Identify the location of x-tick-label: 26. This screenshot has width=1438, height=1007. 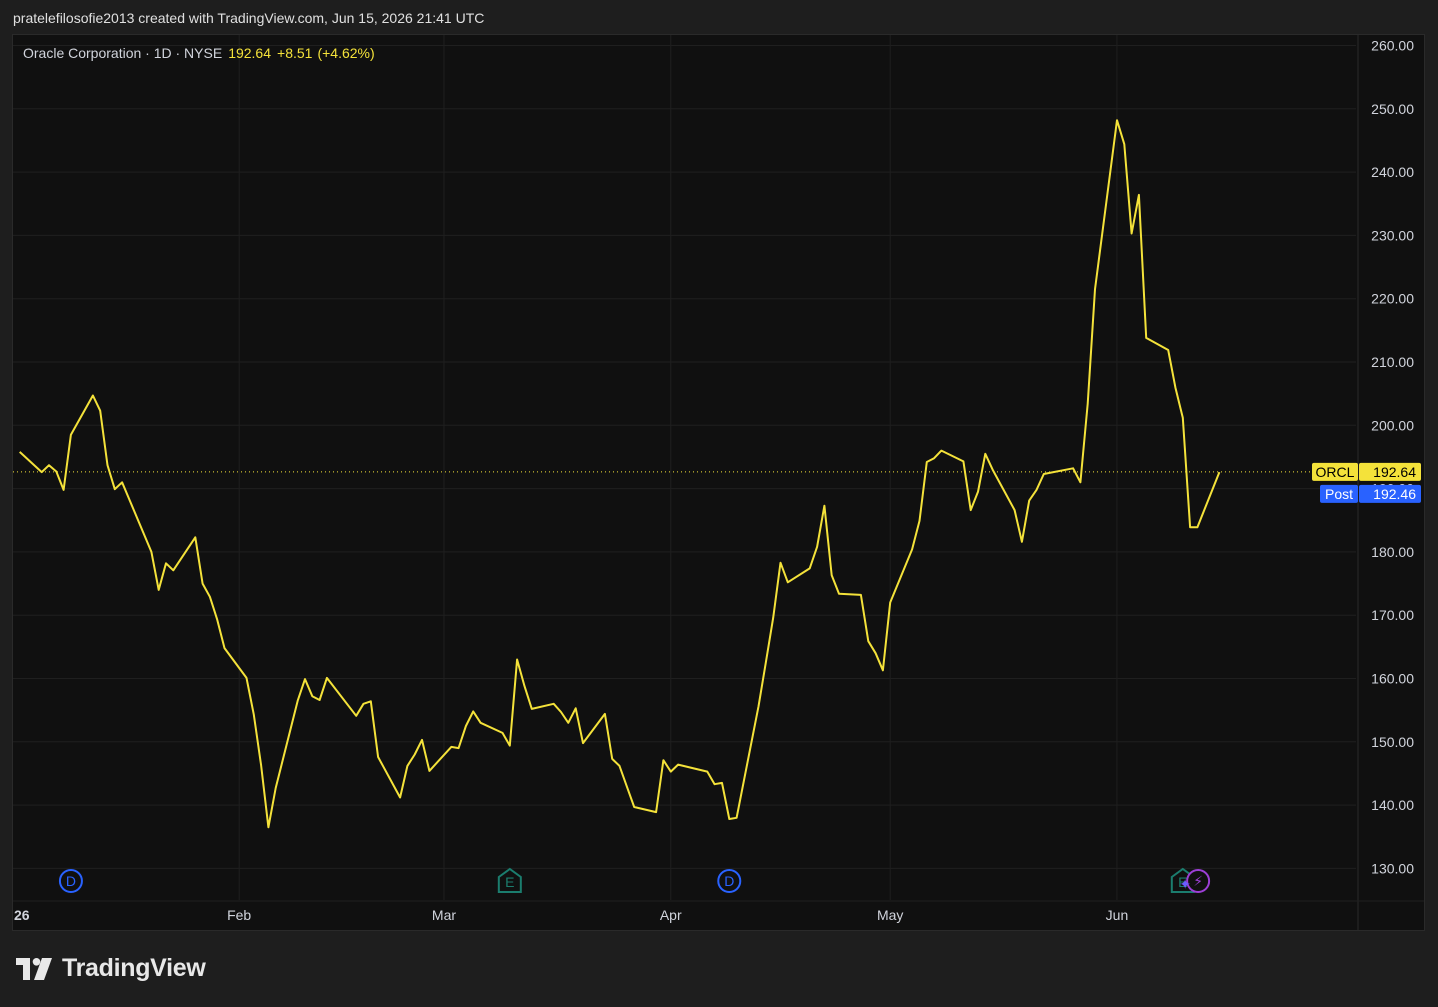
(22, 915).